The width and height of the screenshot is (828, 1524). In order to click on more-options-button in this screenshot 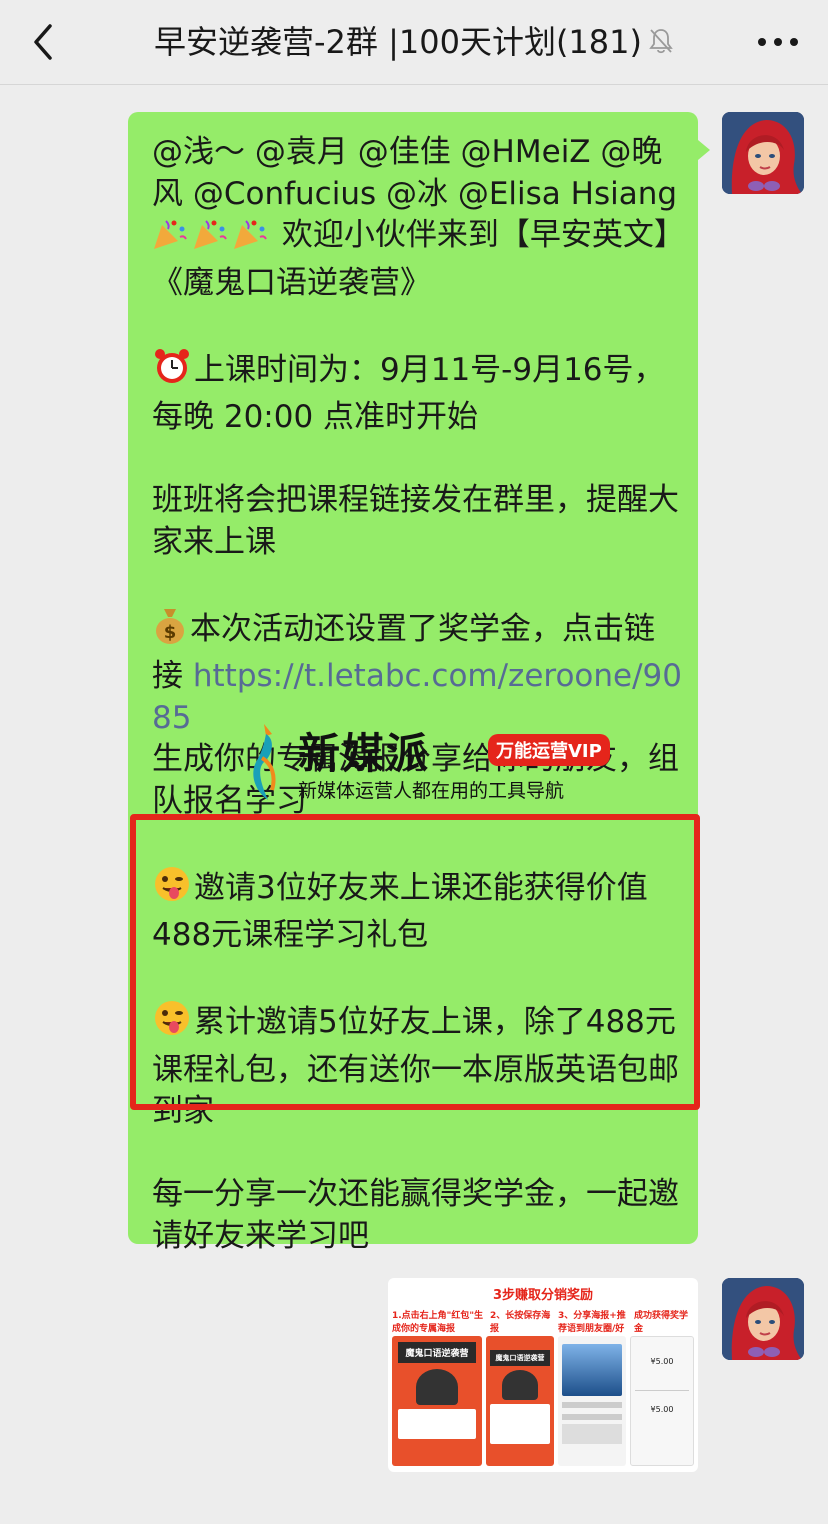, I will do `click(778, 42)`.